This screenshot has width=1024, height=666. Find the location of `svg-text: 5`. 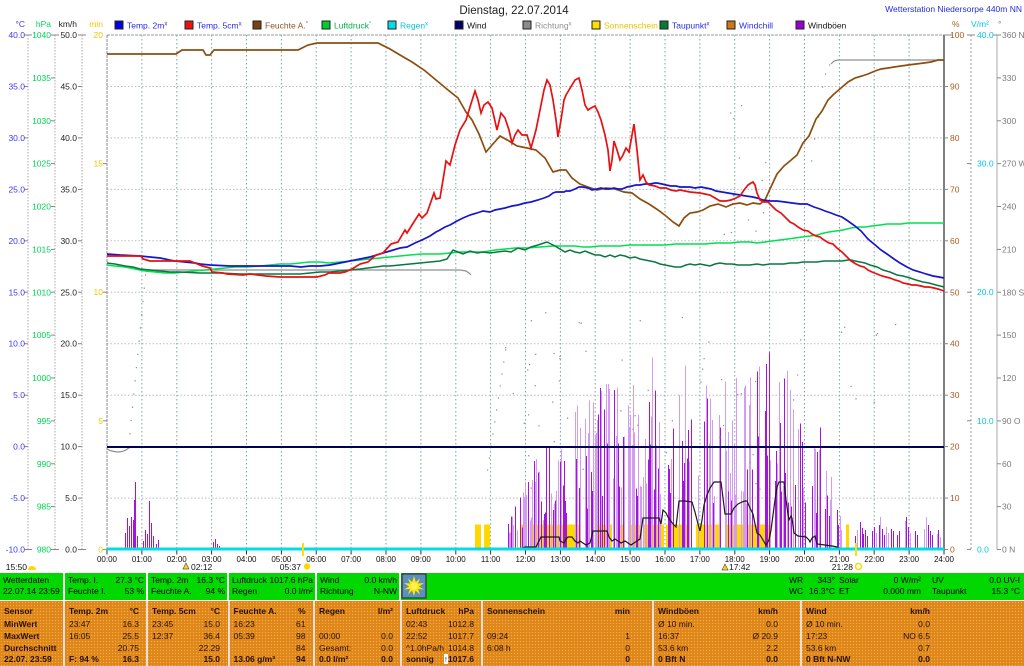

svg-text: 5 is located at coordinates (100, 421).